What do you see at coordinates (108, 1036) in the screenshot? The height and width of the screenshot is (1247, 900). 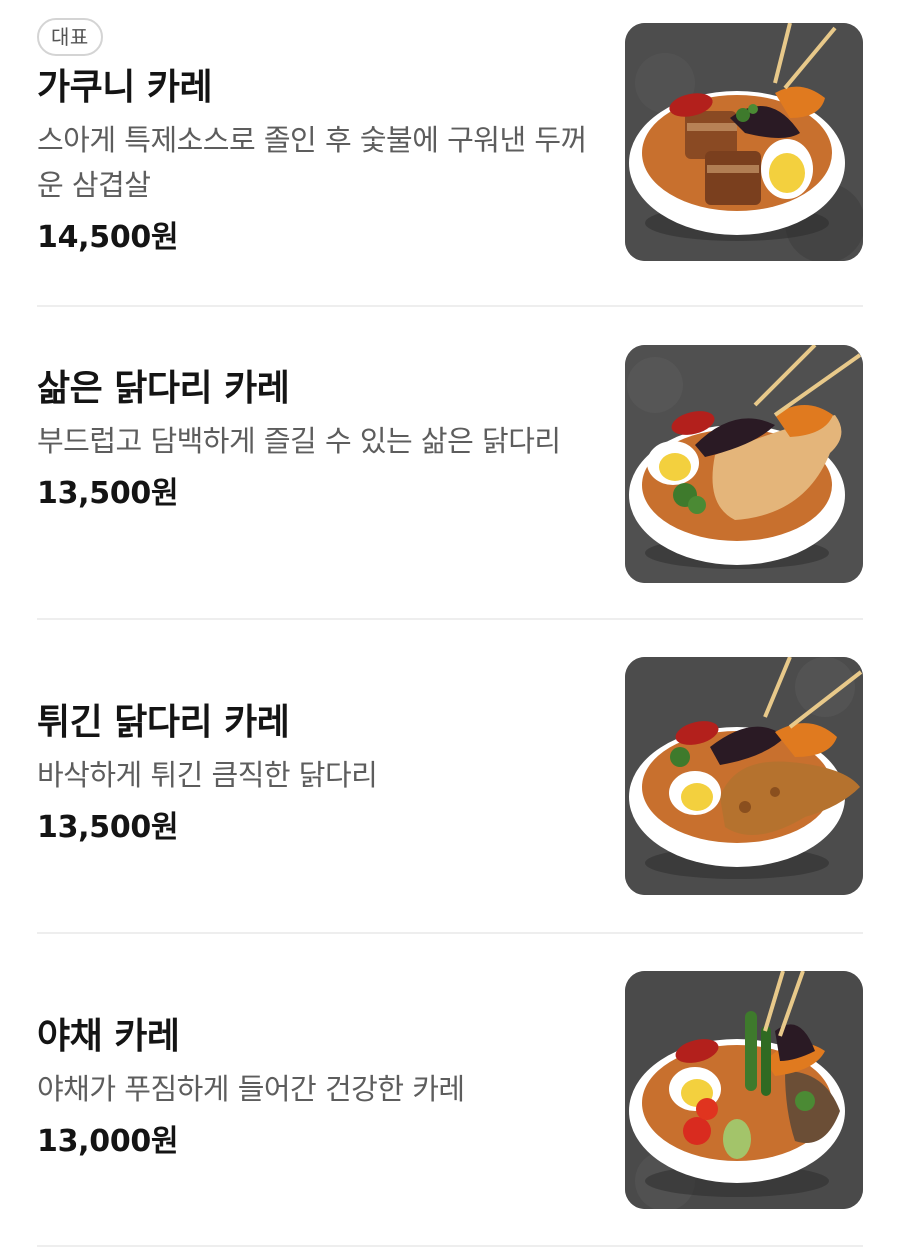 I see `menu-item-name: 야채 카레` at bounding box center [108, 1036].